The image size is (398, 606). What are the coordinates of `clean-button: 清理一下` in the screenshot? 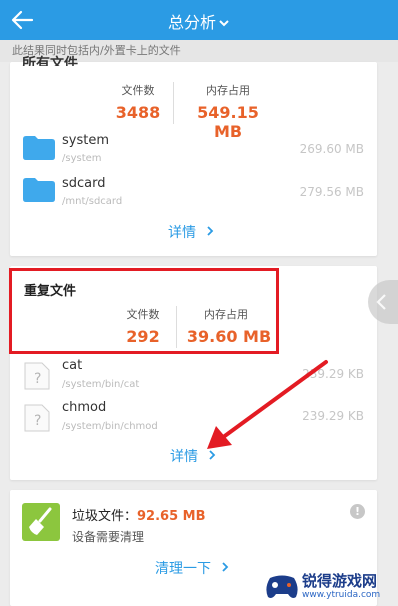 It's located at (192, 569).